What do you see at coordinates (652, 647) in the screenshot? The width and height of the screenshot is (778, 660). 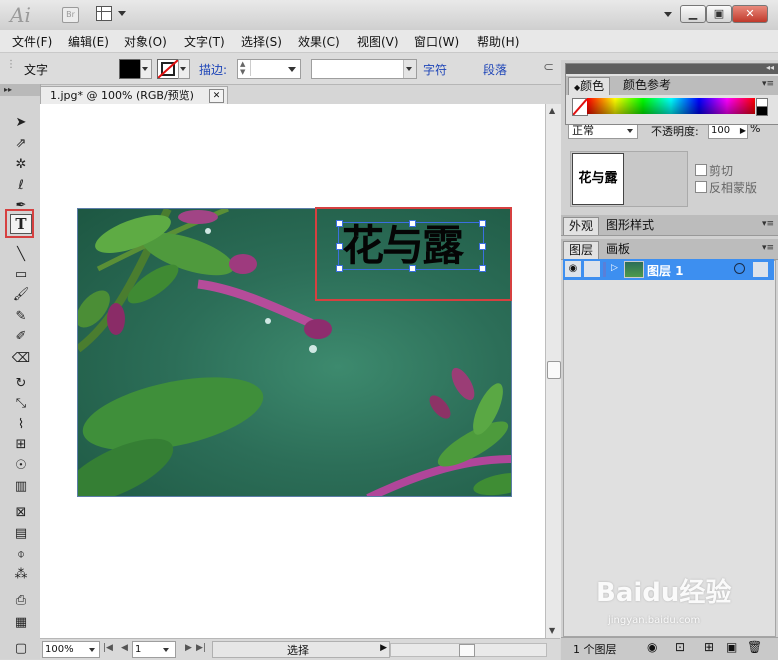 I see `locate-object-icon: ◉` at bounding box center [652, 647].